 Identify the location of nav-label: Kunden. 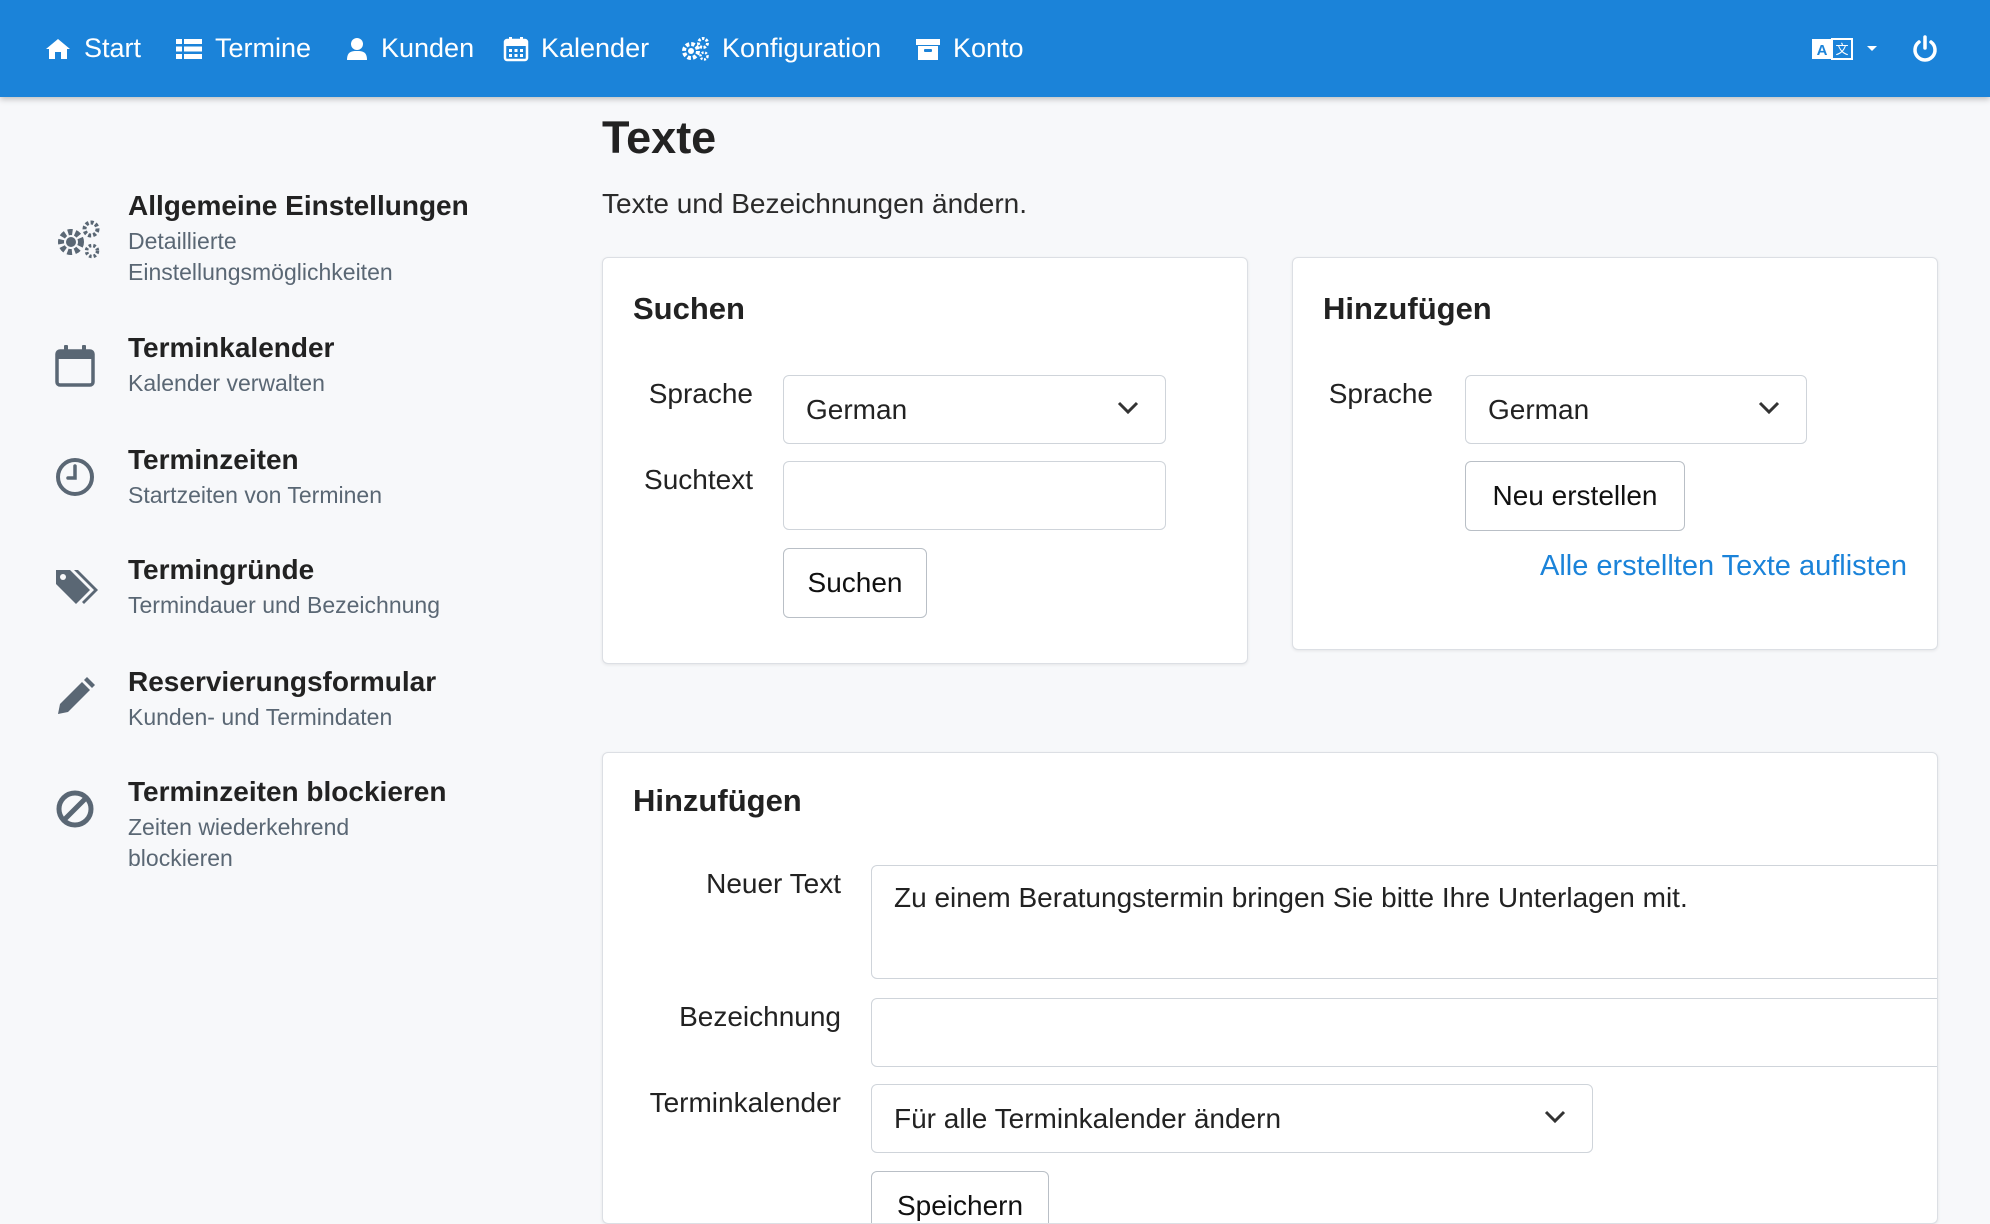
(428, 48).